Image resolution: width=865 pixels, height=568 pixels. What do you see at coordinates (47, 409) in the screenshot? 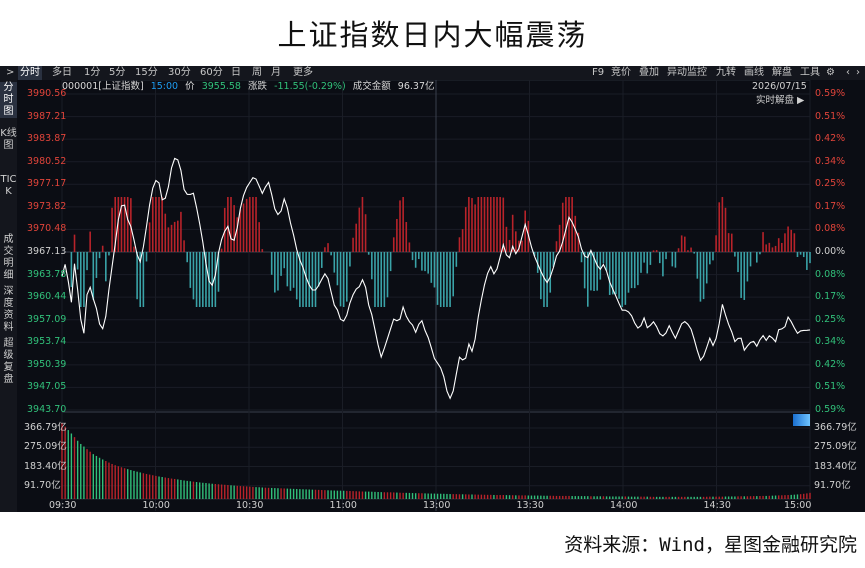
I see `y-tick-label: 3943.70` at bounding box center [47, 409].